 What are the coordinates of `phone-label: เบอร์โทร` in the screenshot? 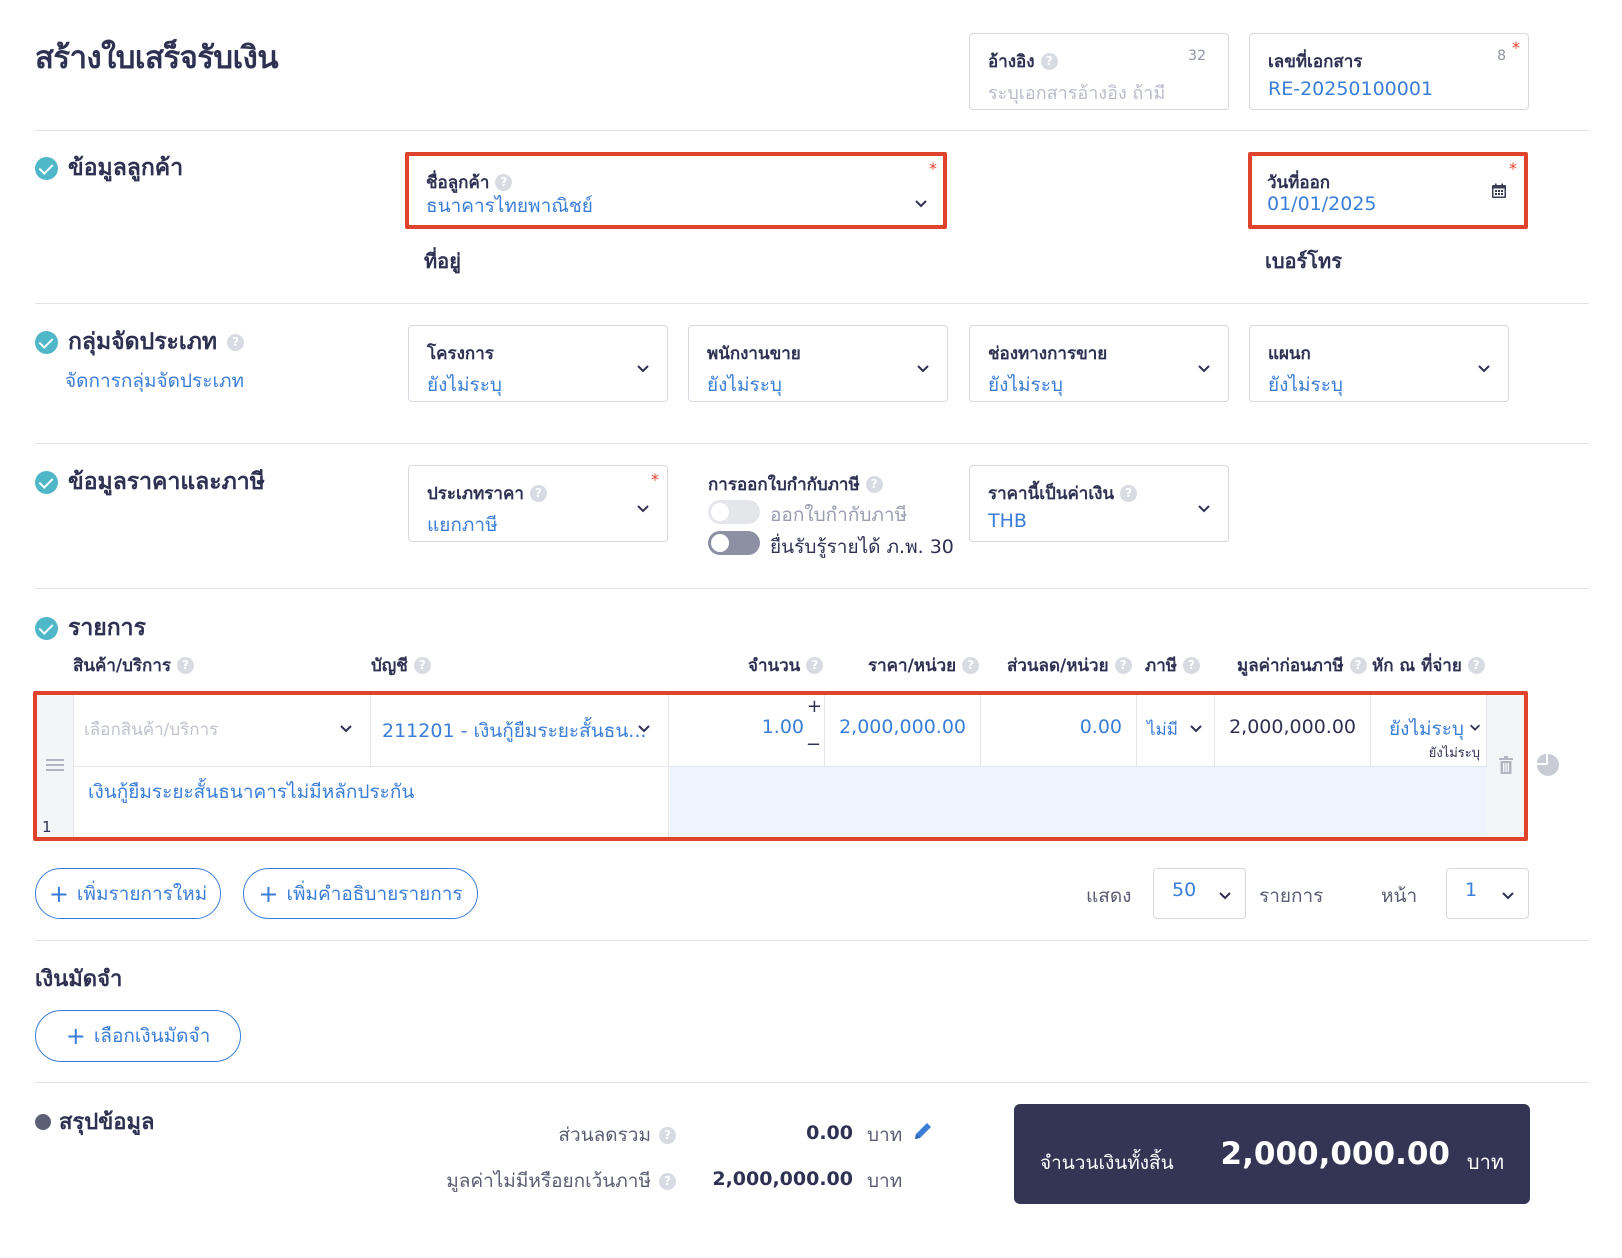 It's located at (1303, 261).